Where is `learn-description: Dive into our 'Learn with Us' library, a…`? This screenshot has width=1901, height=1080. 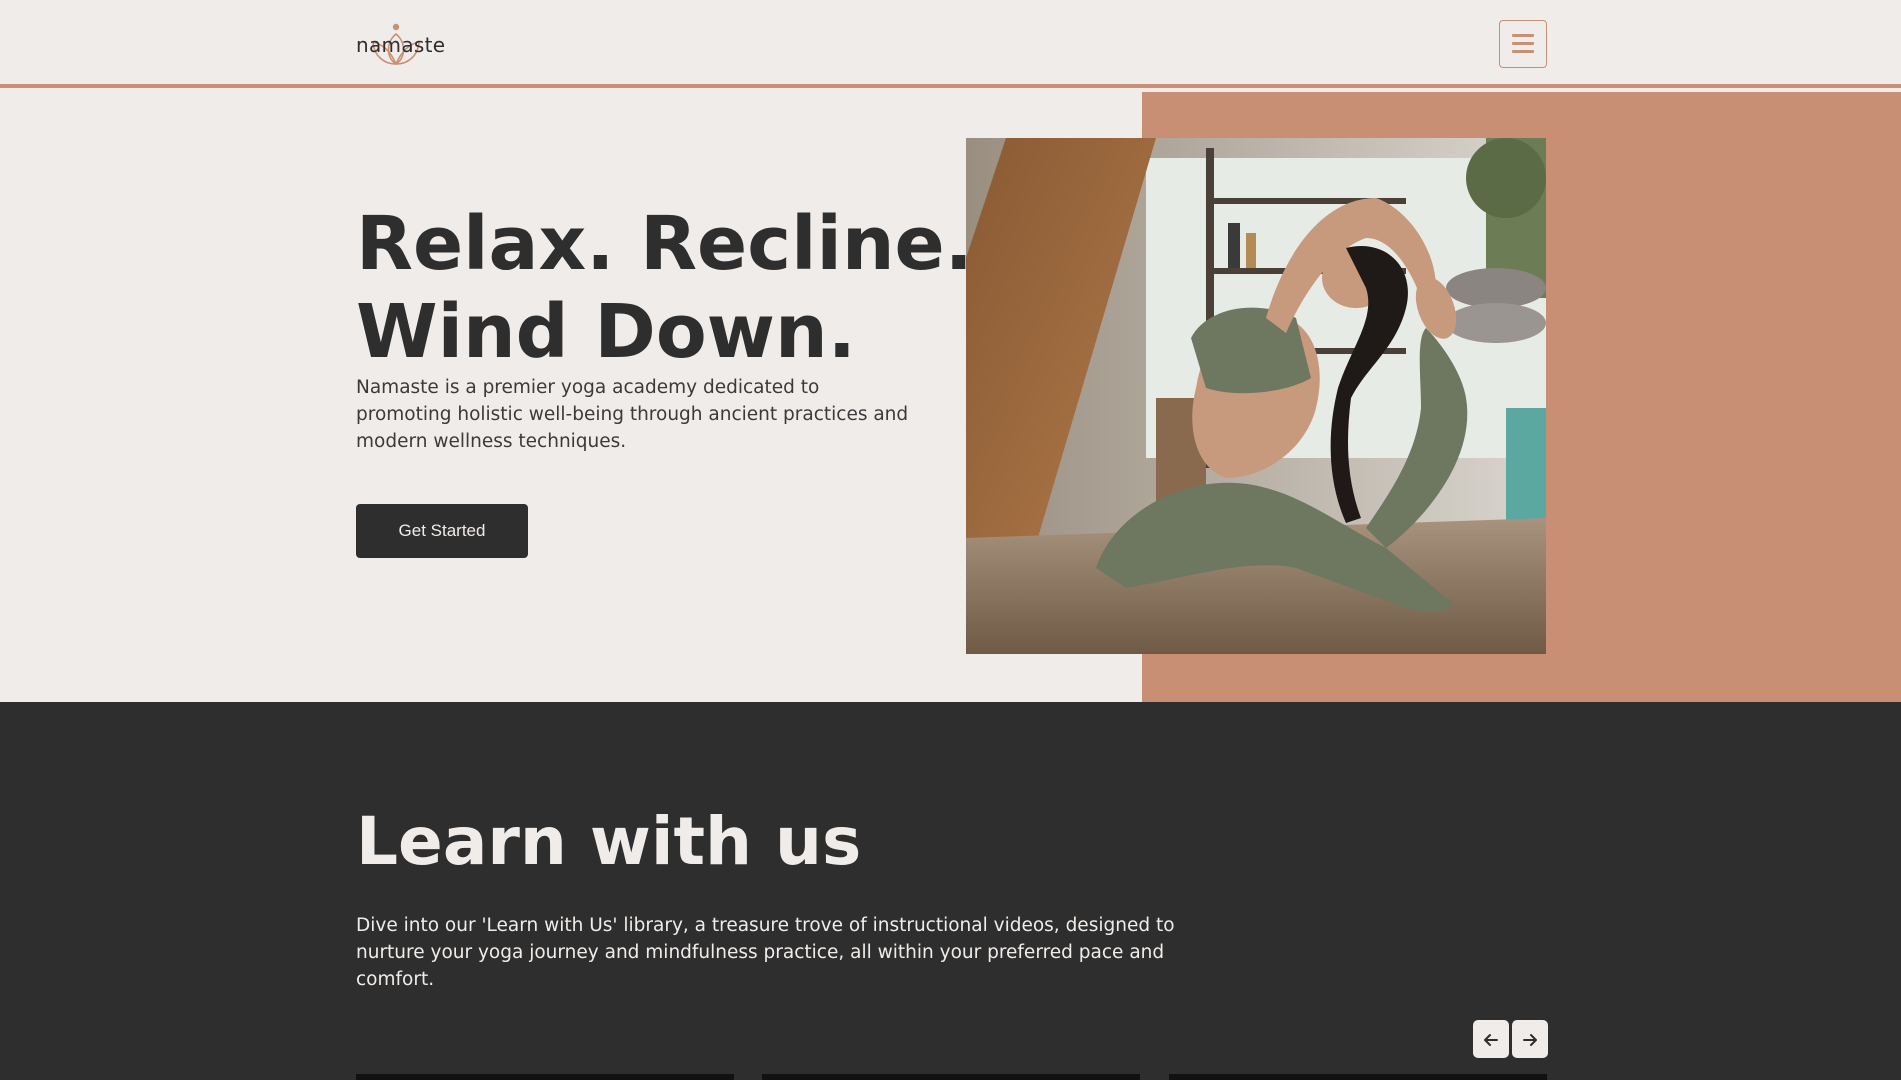 learn-description: Dive into our 'Learn with Us' library, a… is located at coordinates (765, 952).